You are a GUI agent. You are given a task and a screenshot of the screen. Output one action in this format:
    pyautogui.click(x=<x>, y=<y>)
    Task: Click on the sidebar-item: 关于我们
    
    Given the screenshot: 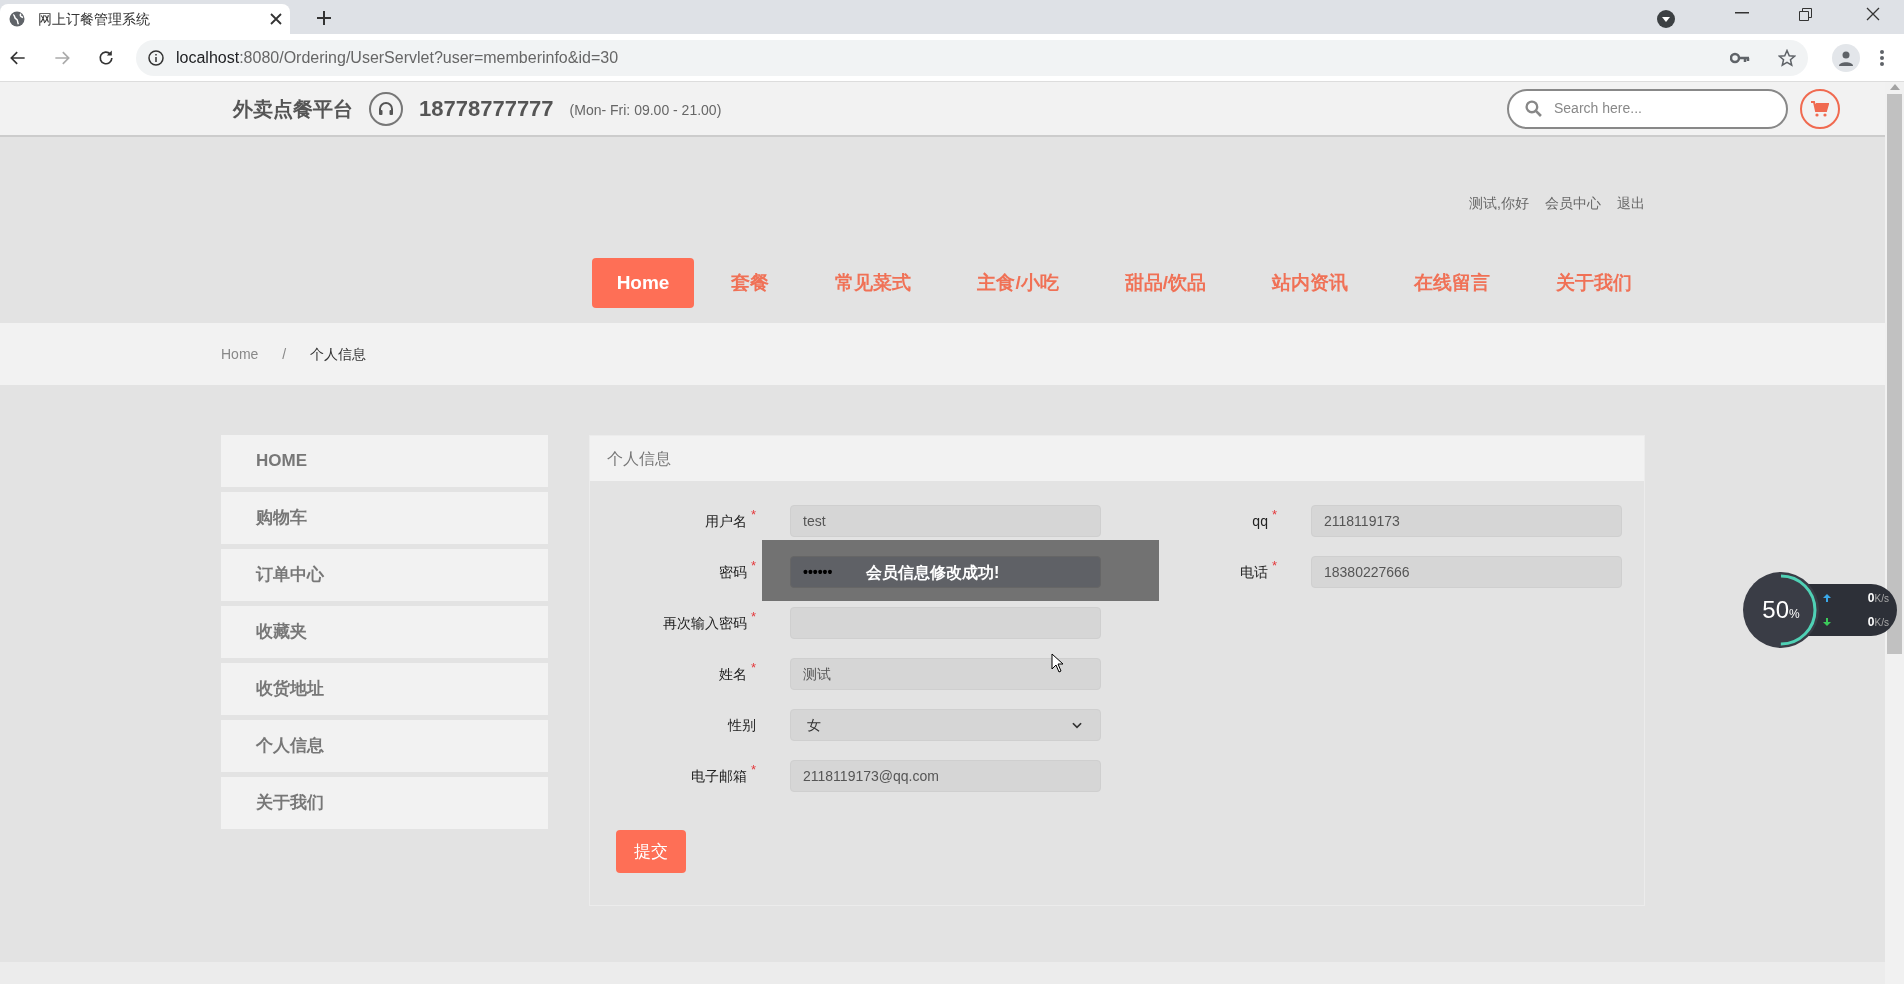 What is the action you would take?
    pyautogui.click(x=384, y=803)
    